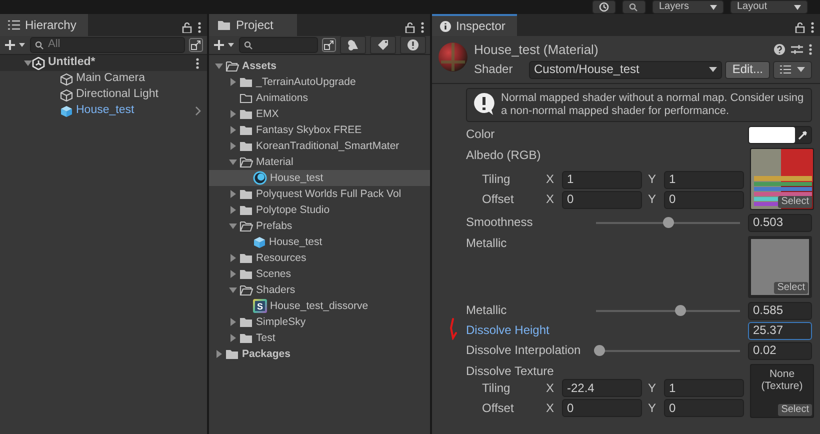  What do you see at coordinates (319, 274) in the screenshot?
I see `project-item: Scenes` at bounding box center [319, 274].